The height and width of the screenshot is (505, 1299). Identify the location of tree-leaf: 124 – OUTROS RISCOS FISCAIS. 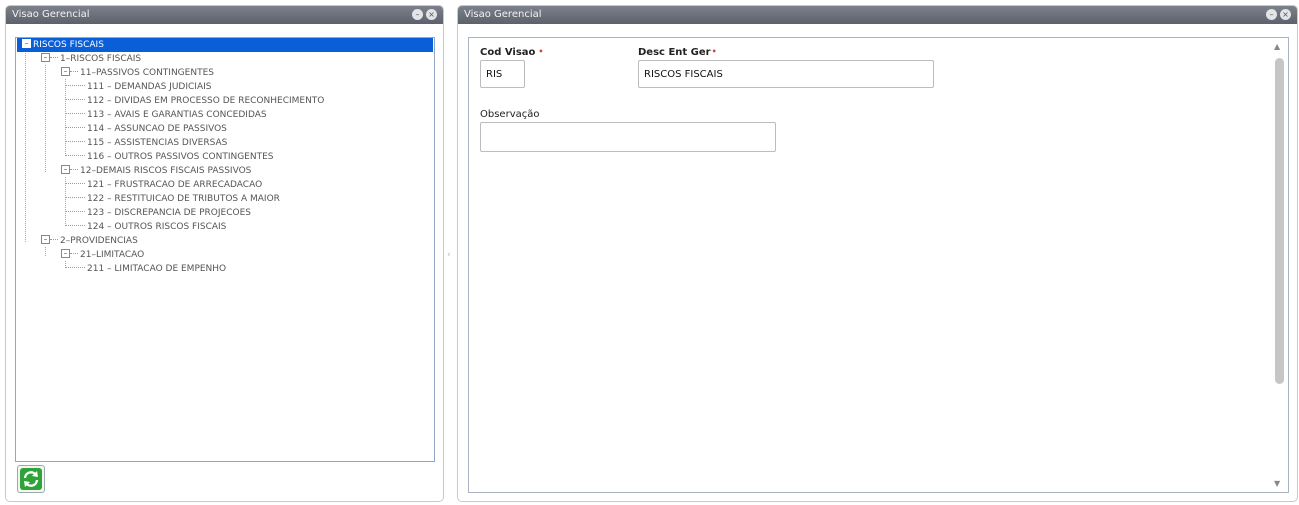
(145, 227).